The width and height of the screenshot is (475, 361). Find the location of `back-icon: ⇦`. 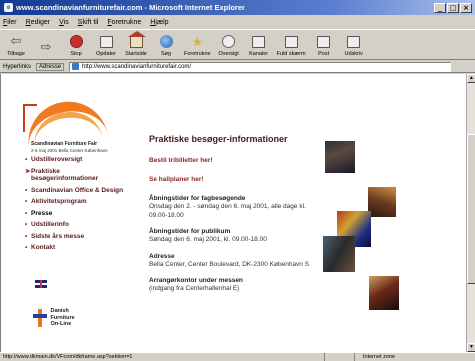

back-icon: ⇦ is located at coordinates (16, 41).